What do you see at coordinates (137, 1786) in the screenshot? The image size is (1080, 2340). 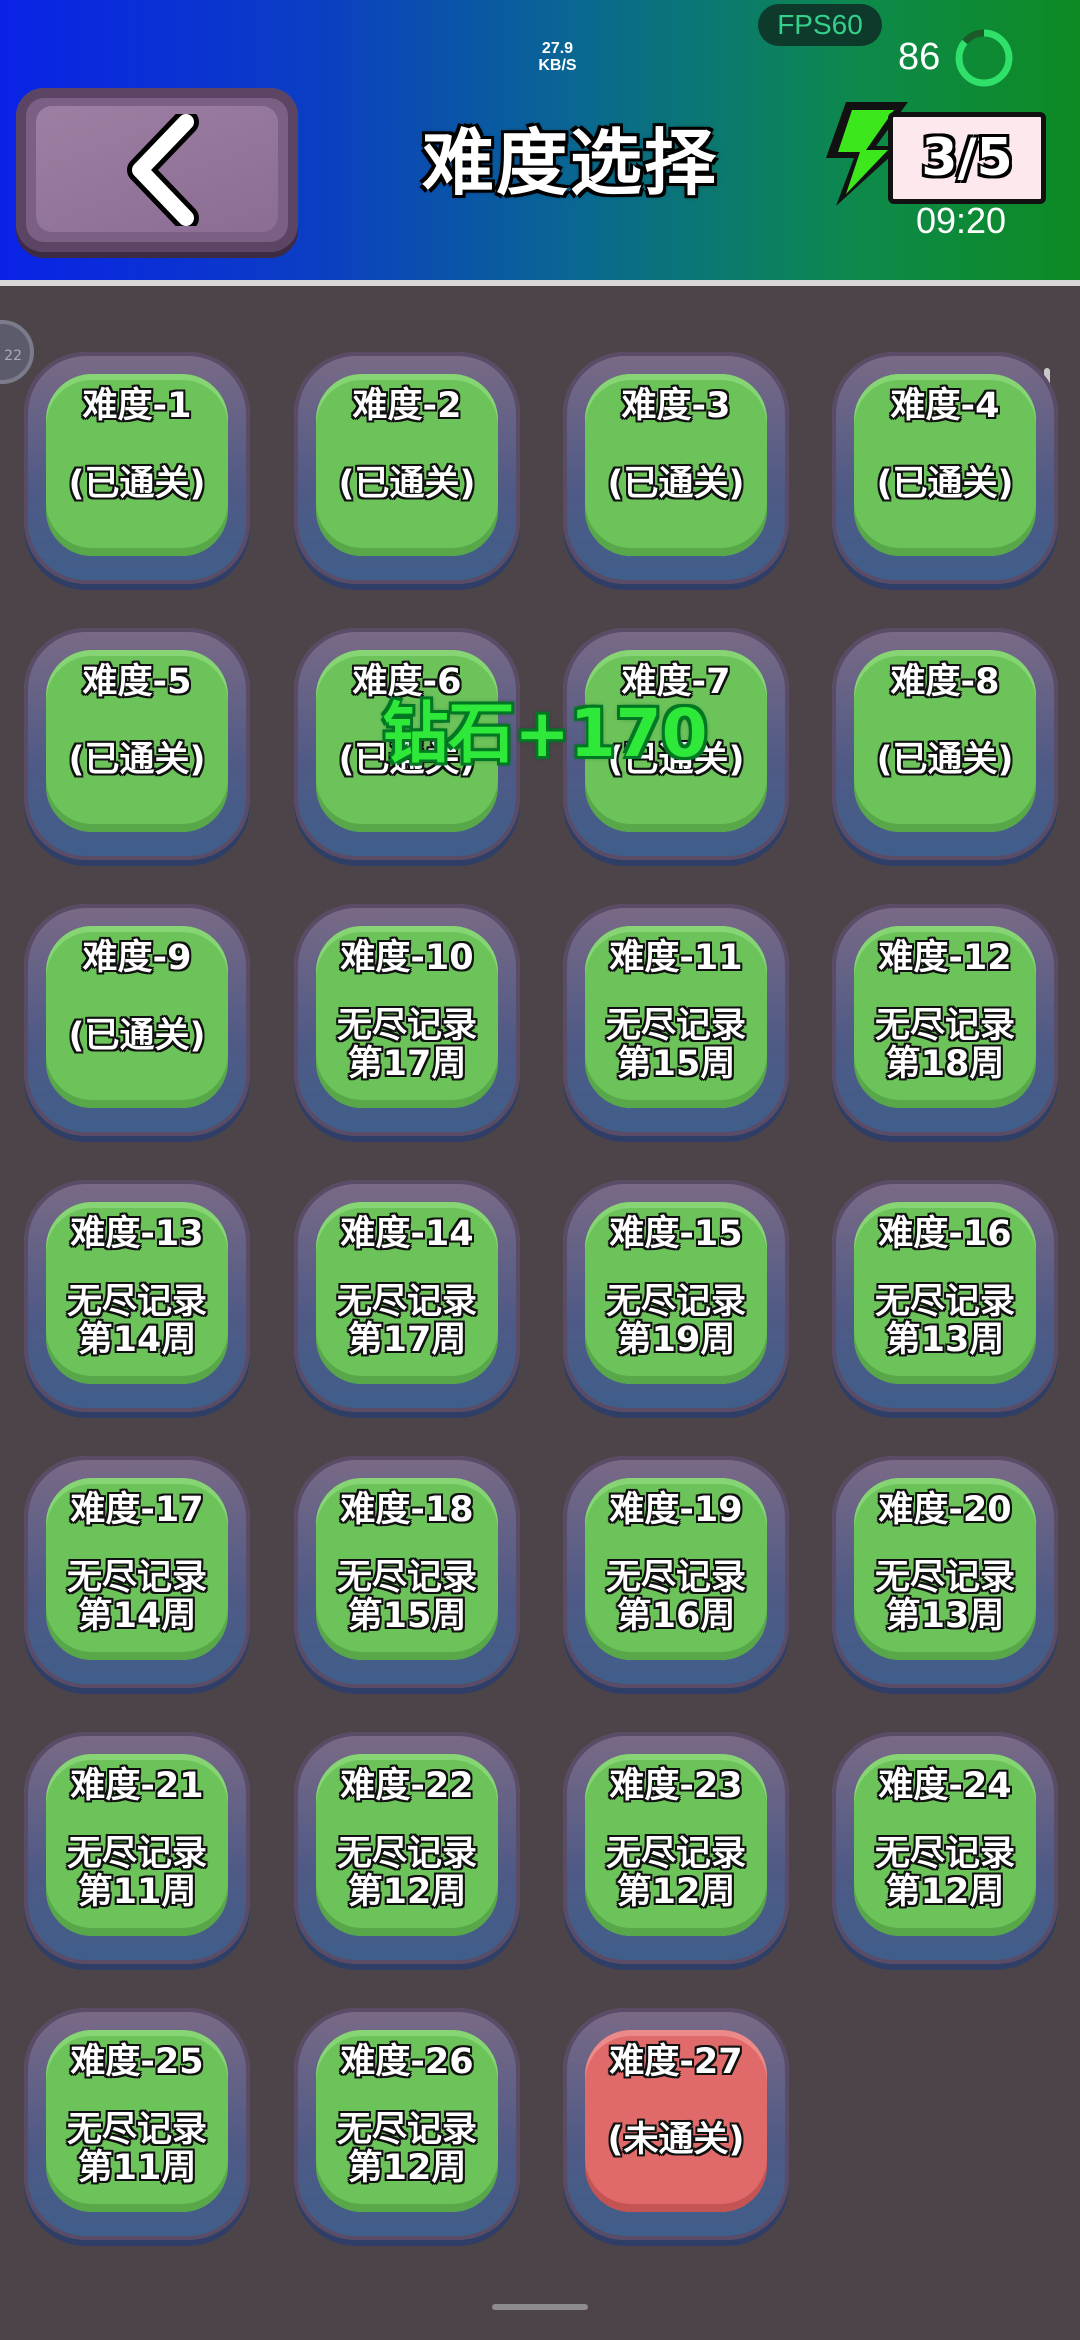 I see `level-name: 难度-21` at bounding box center [137, 1786].